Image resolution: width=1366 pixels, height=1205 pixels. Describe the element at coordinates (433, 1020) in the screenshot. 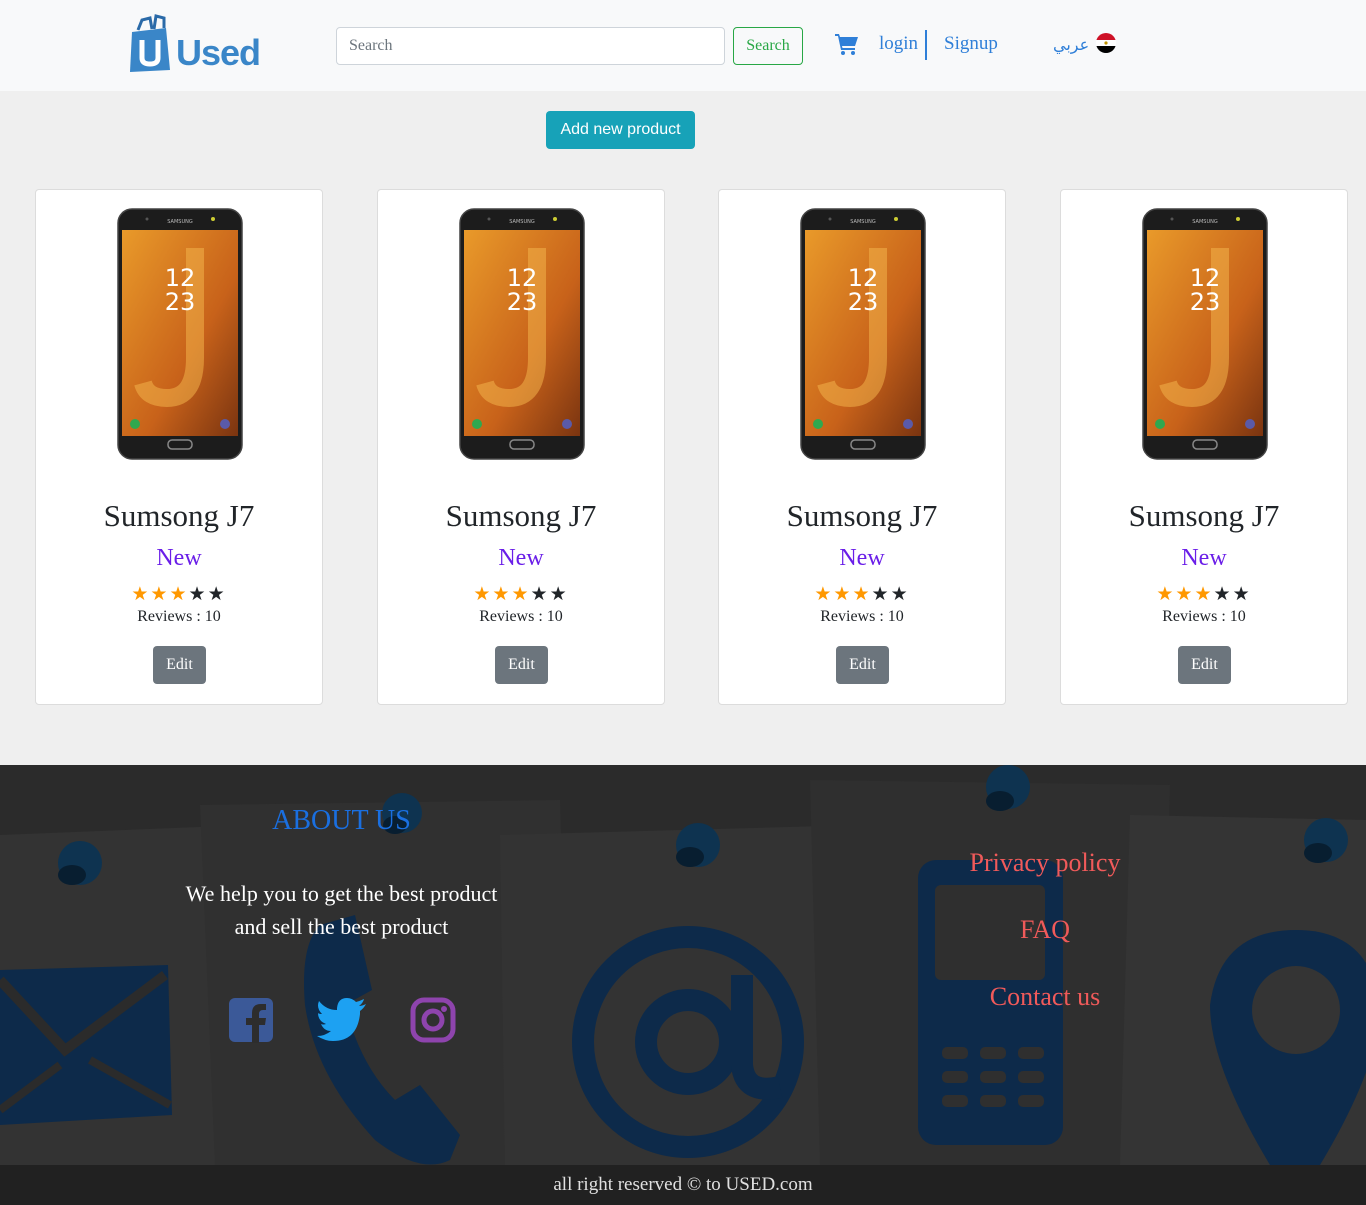

I see `instagram-icon` at that location.